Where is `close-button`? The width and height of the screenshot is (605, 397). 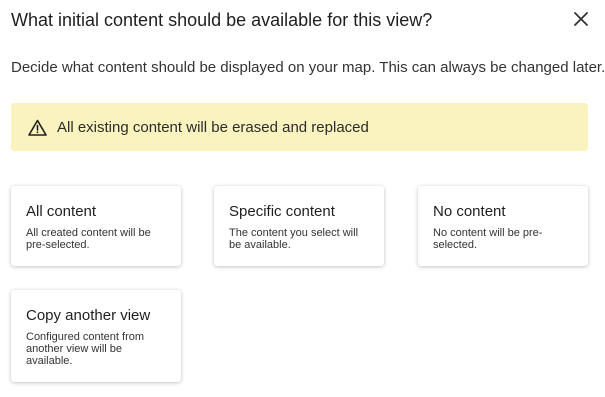 close-button is located at coordinates (581, 21).